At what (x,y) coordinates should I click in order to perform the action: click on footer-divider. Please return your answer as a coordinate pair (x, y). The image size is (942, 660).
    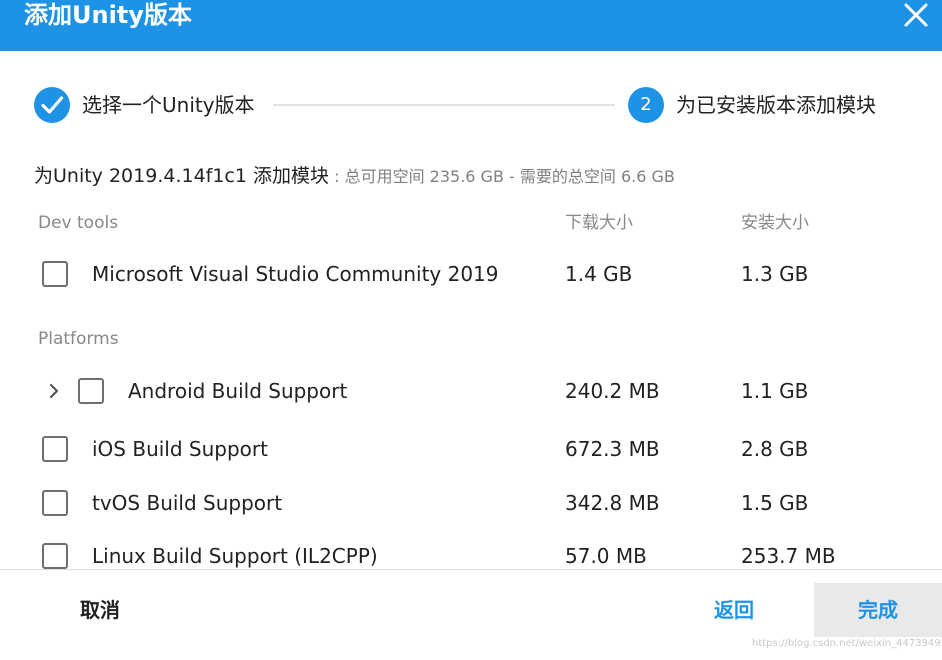
    Looking at the image, I should click on (471, 569).